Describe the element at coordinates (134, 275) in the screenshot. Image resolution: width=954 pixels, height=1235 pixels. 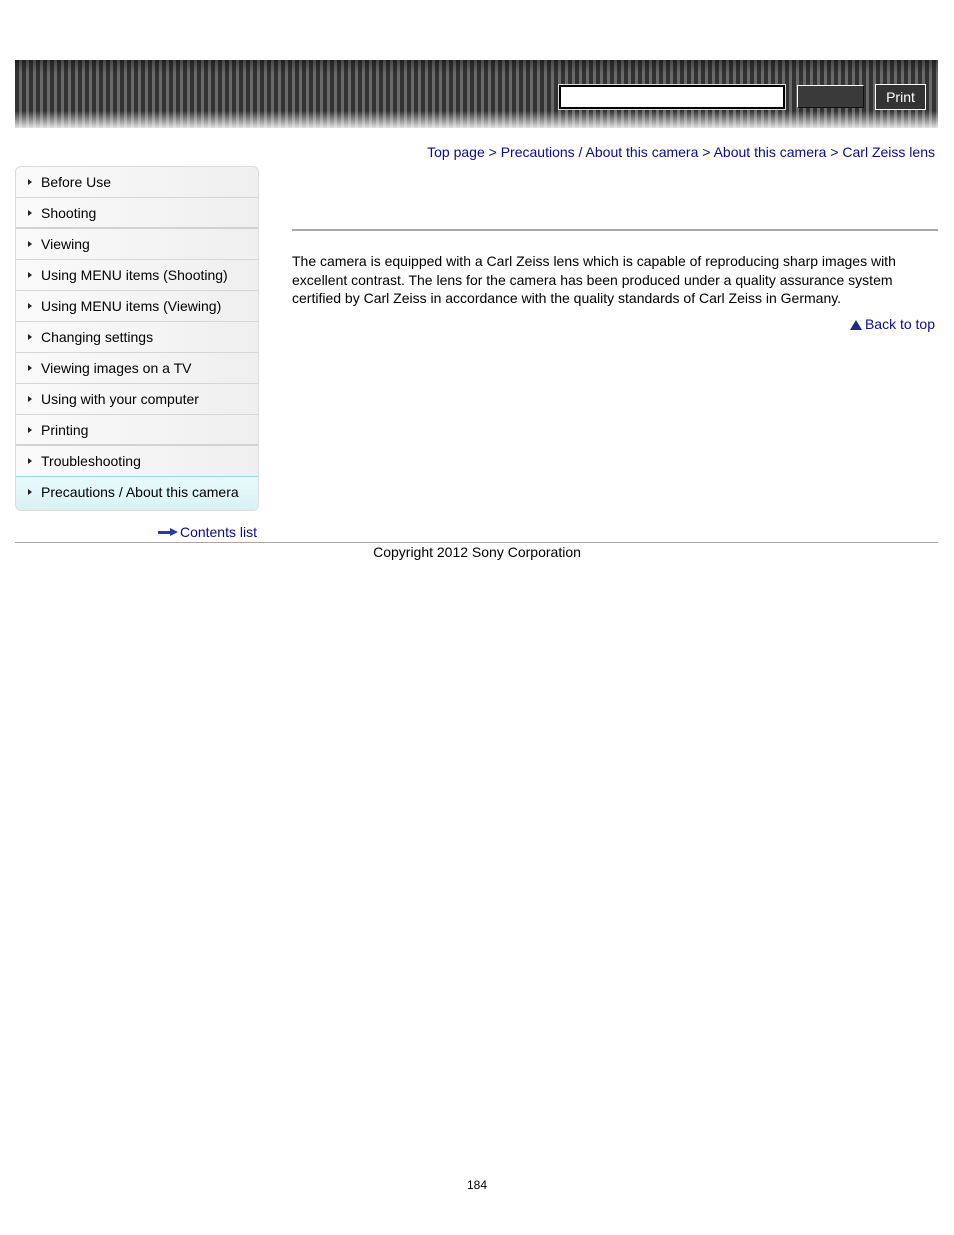
I see `sidebar-item-label: Using MENU items (Shooting)` at that location.